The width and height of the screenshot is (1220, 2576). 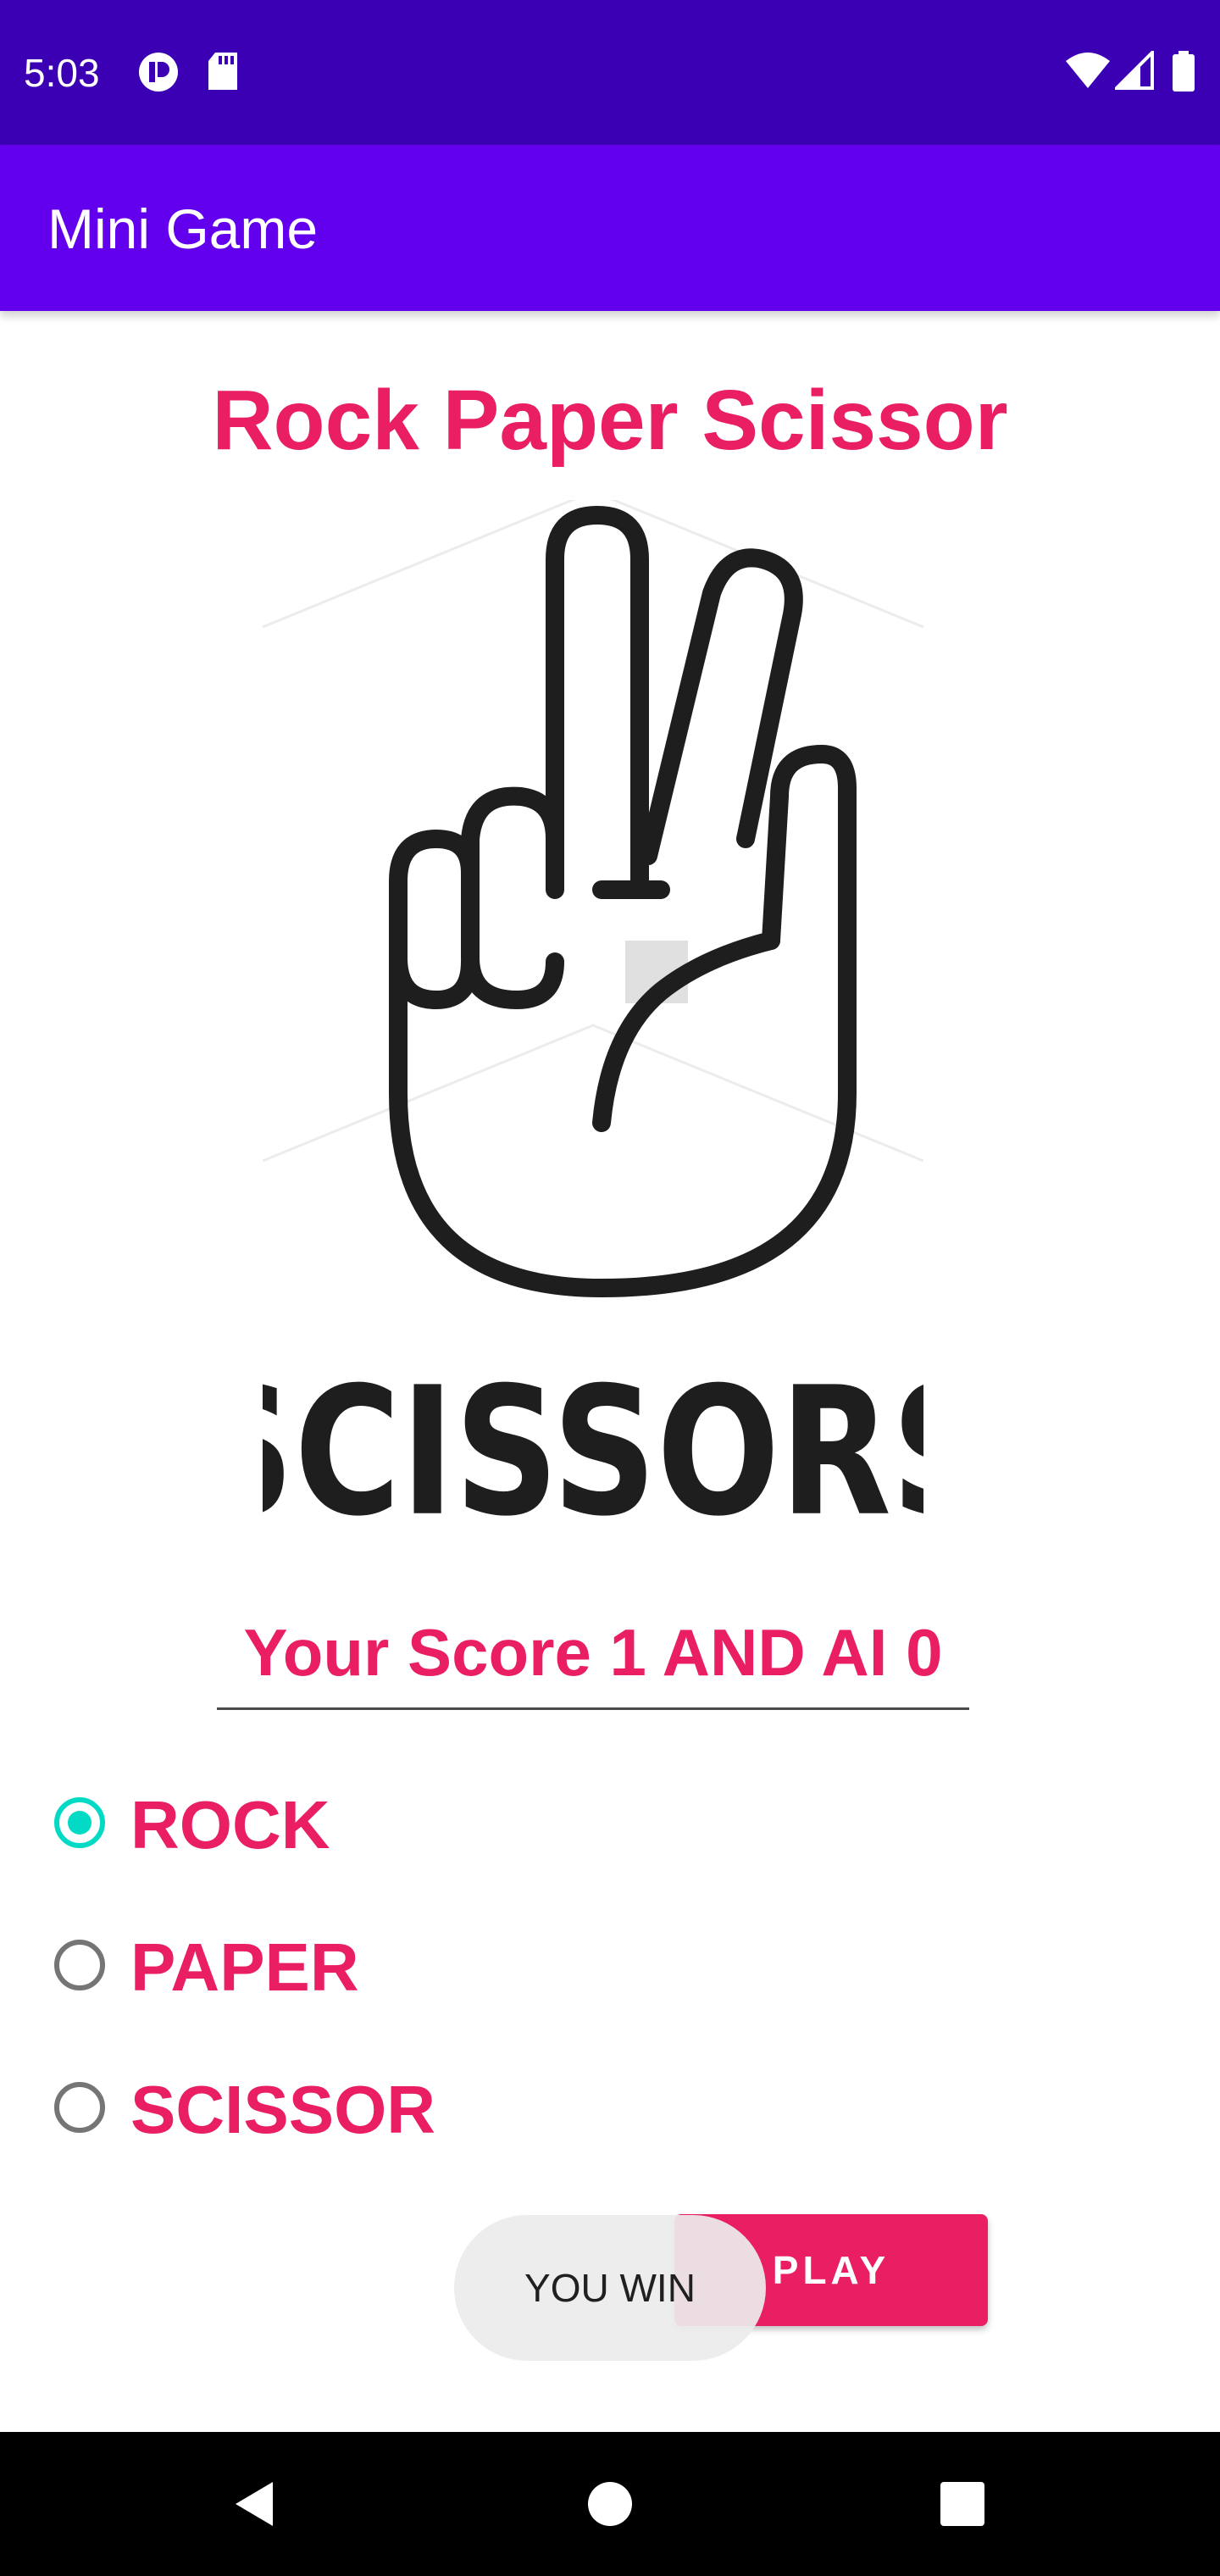 What do you see at coordinates (230, 1825) in the screenshot?
I see `radio-label: ROCK` at bounding box center [230, 1825].